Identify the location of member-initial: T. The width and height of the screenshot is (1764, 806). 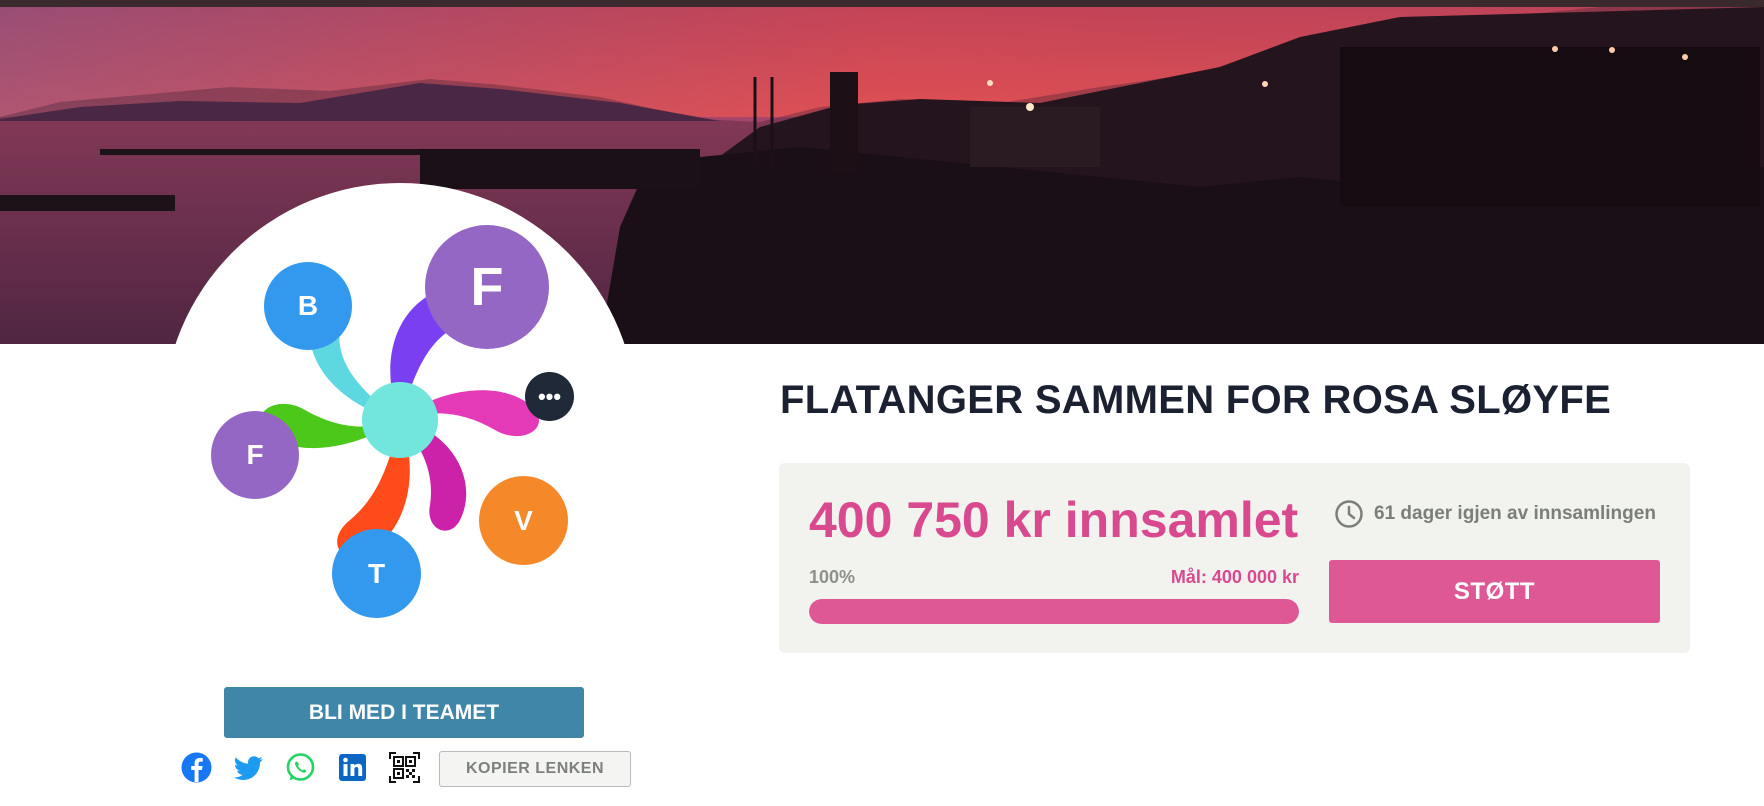
(376, 573).